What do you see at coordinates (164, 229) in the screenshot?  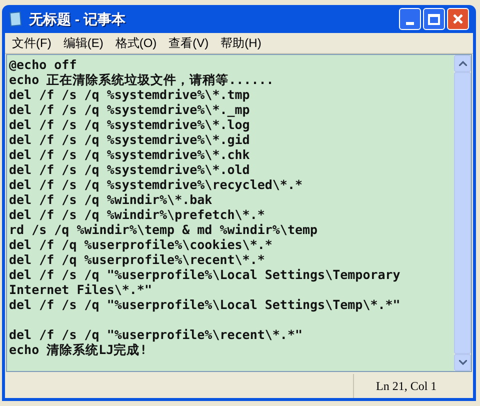 I see `code-line: rd /s /q %windir%\temp & md %windir%\temp` at bounding box center [164, 229].